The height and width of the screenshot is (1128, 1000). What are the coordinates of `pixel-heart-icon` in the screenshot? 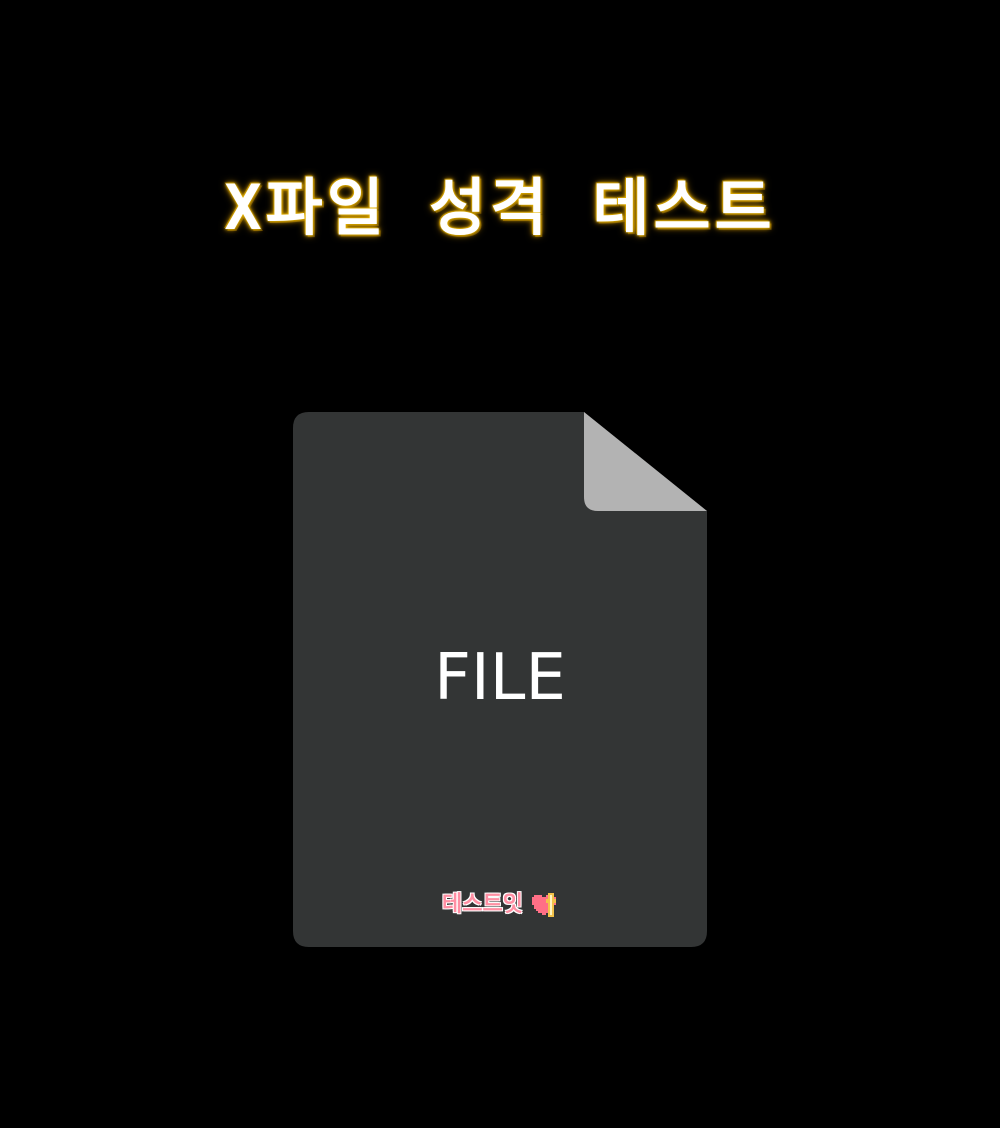 It's located at (544, 904).